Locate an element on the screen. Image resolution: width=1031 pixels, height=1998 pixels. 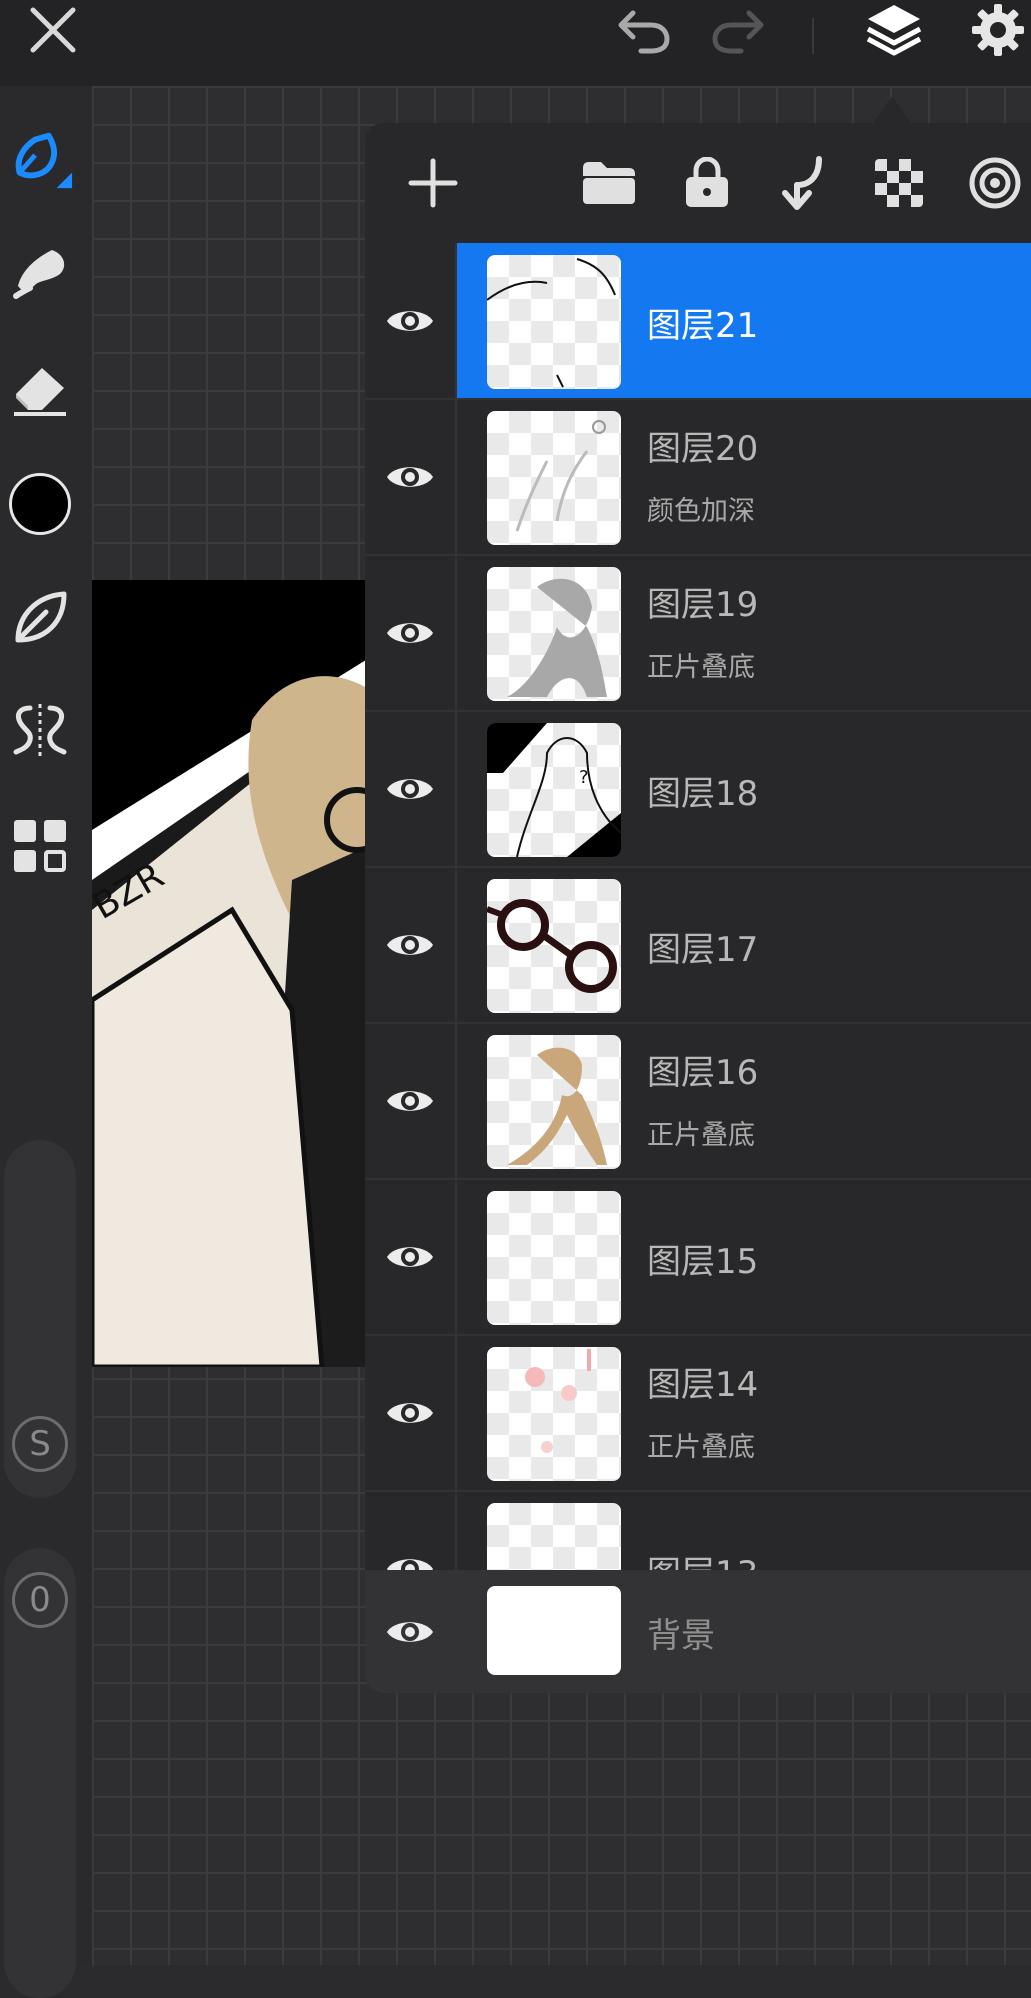
left-toolbar: S 0 is located at coordinates (46, 1042).